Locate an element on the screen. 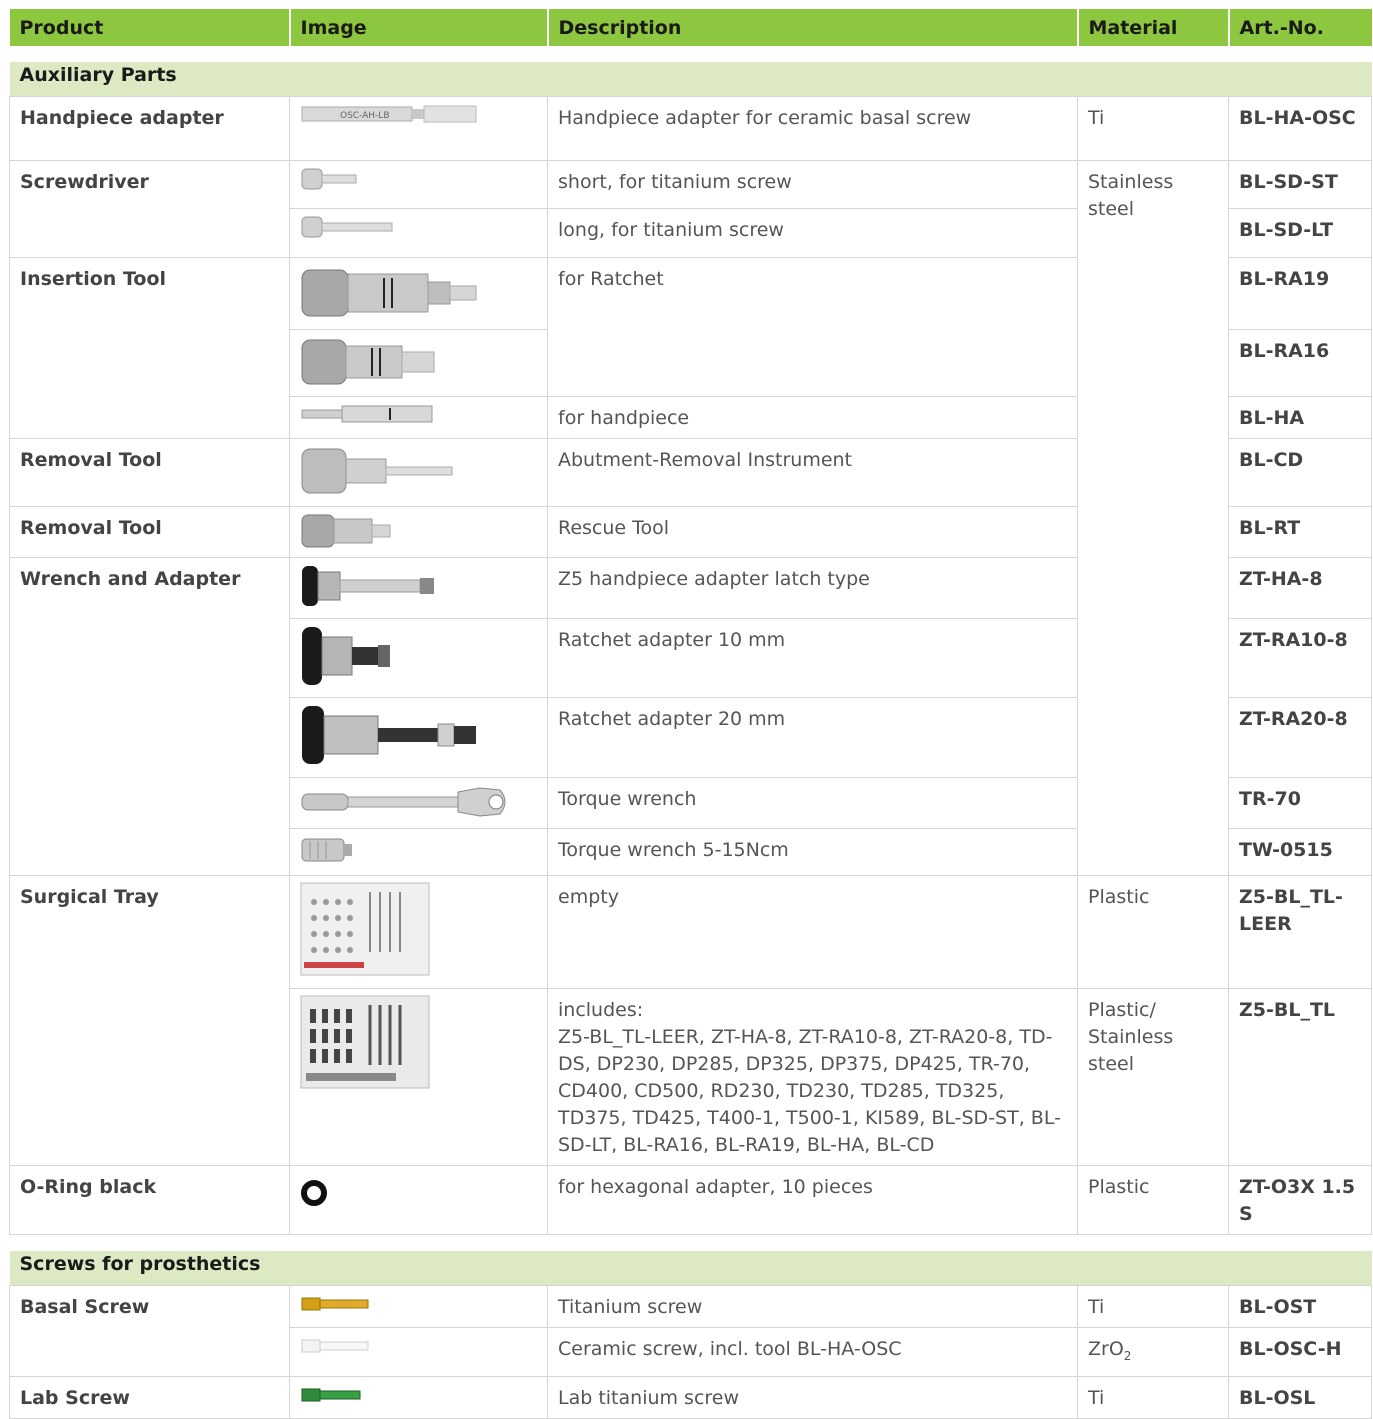 The height and width of the screenshot is (1419, 1373). product-image: OSC-AH-LB is located at coordinates (418, 128).